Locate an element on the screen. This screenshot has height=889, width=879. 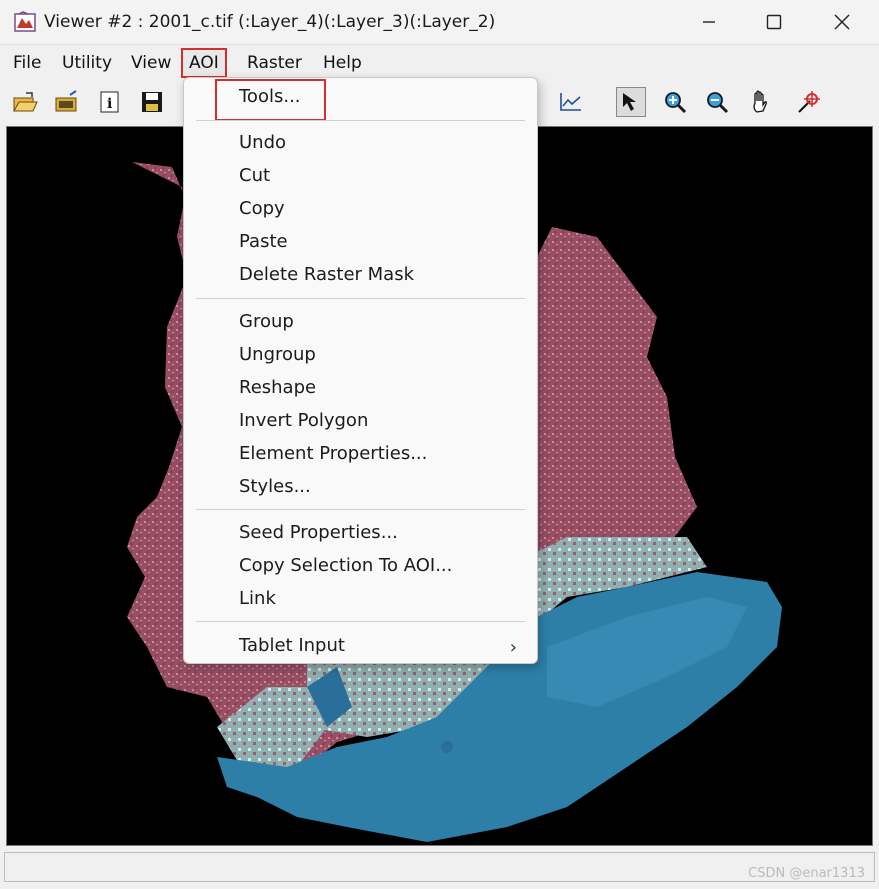
inquire-cursor-icon is located at coordinates (809, 102).